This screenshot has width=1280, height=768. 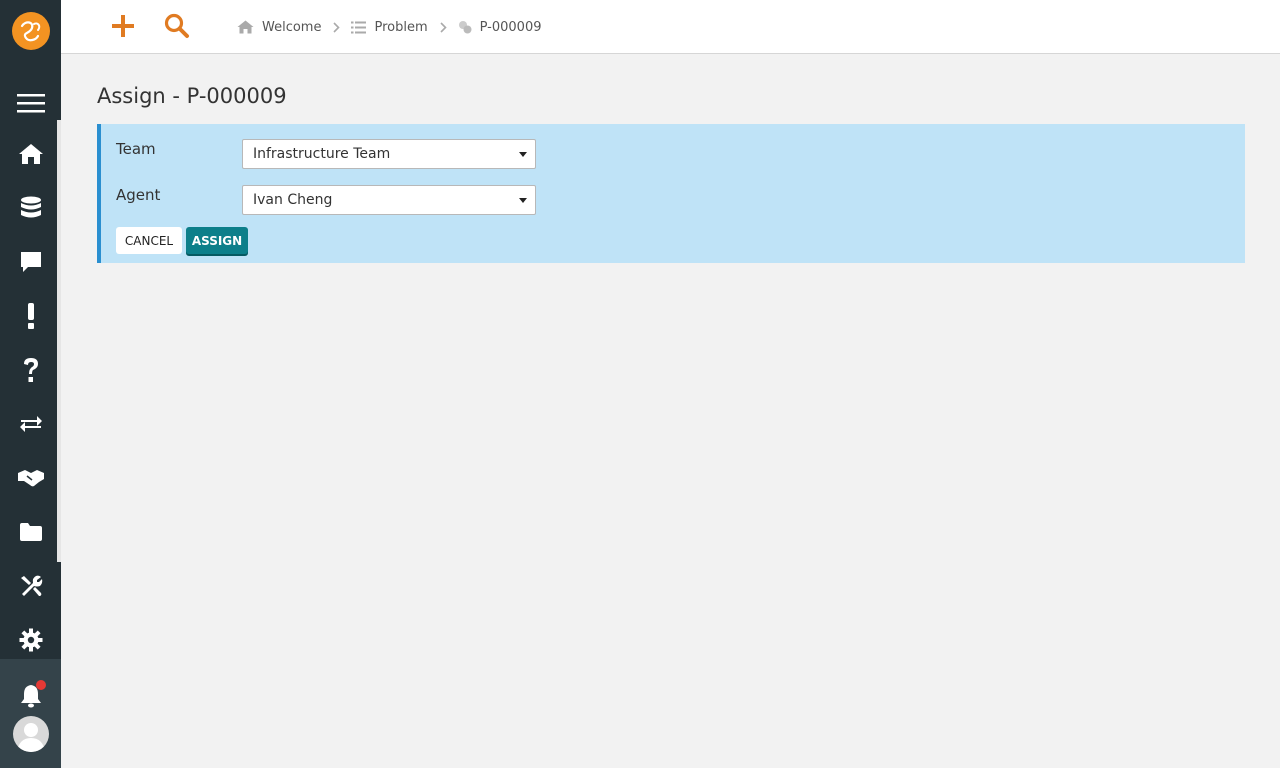 I want to click on sidebar-item-database, so click(x=30, y=208).